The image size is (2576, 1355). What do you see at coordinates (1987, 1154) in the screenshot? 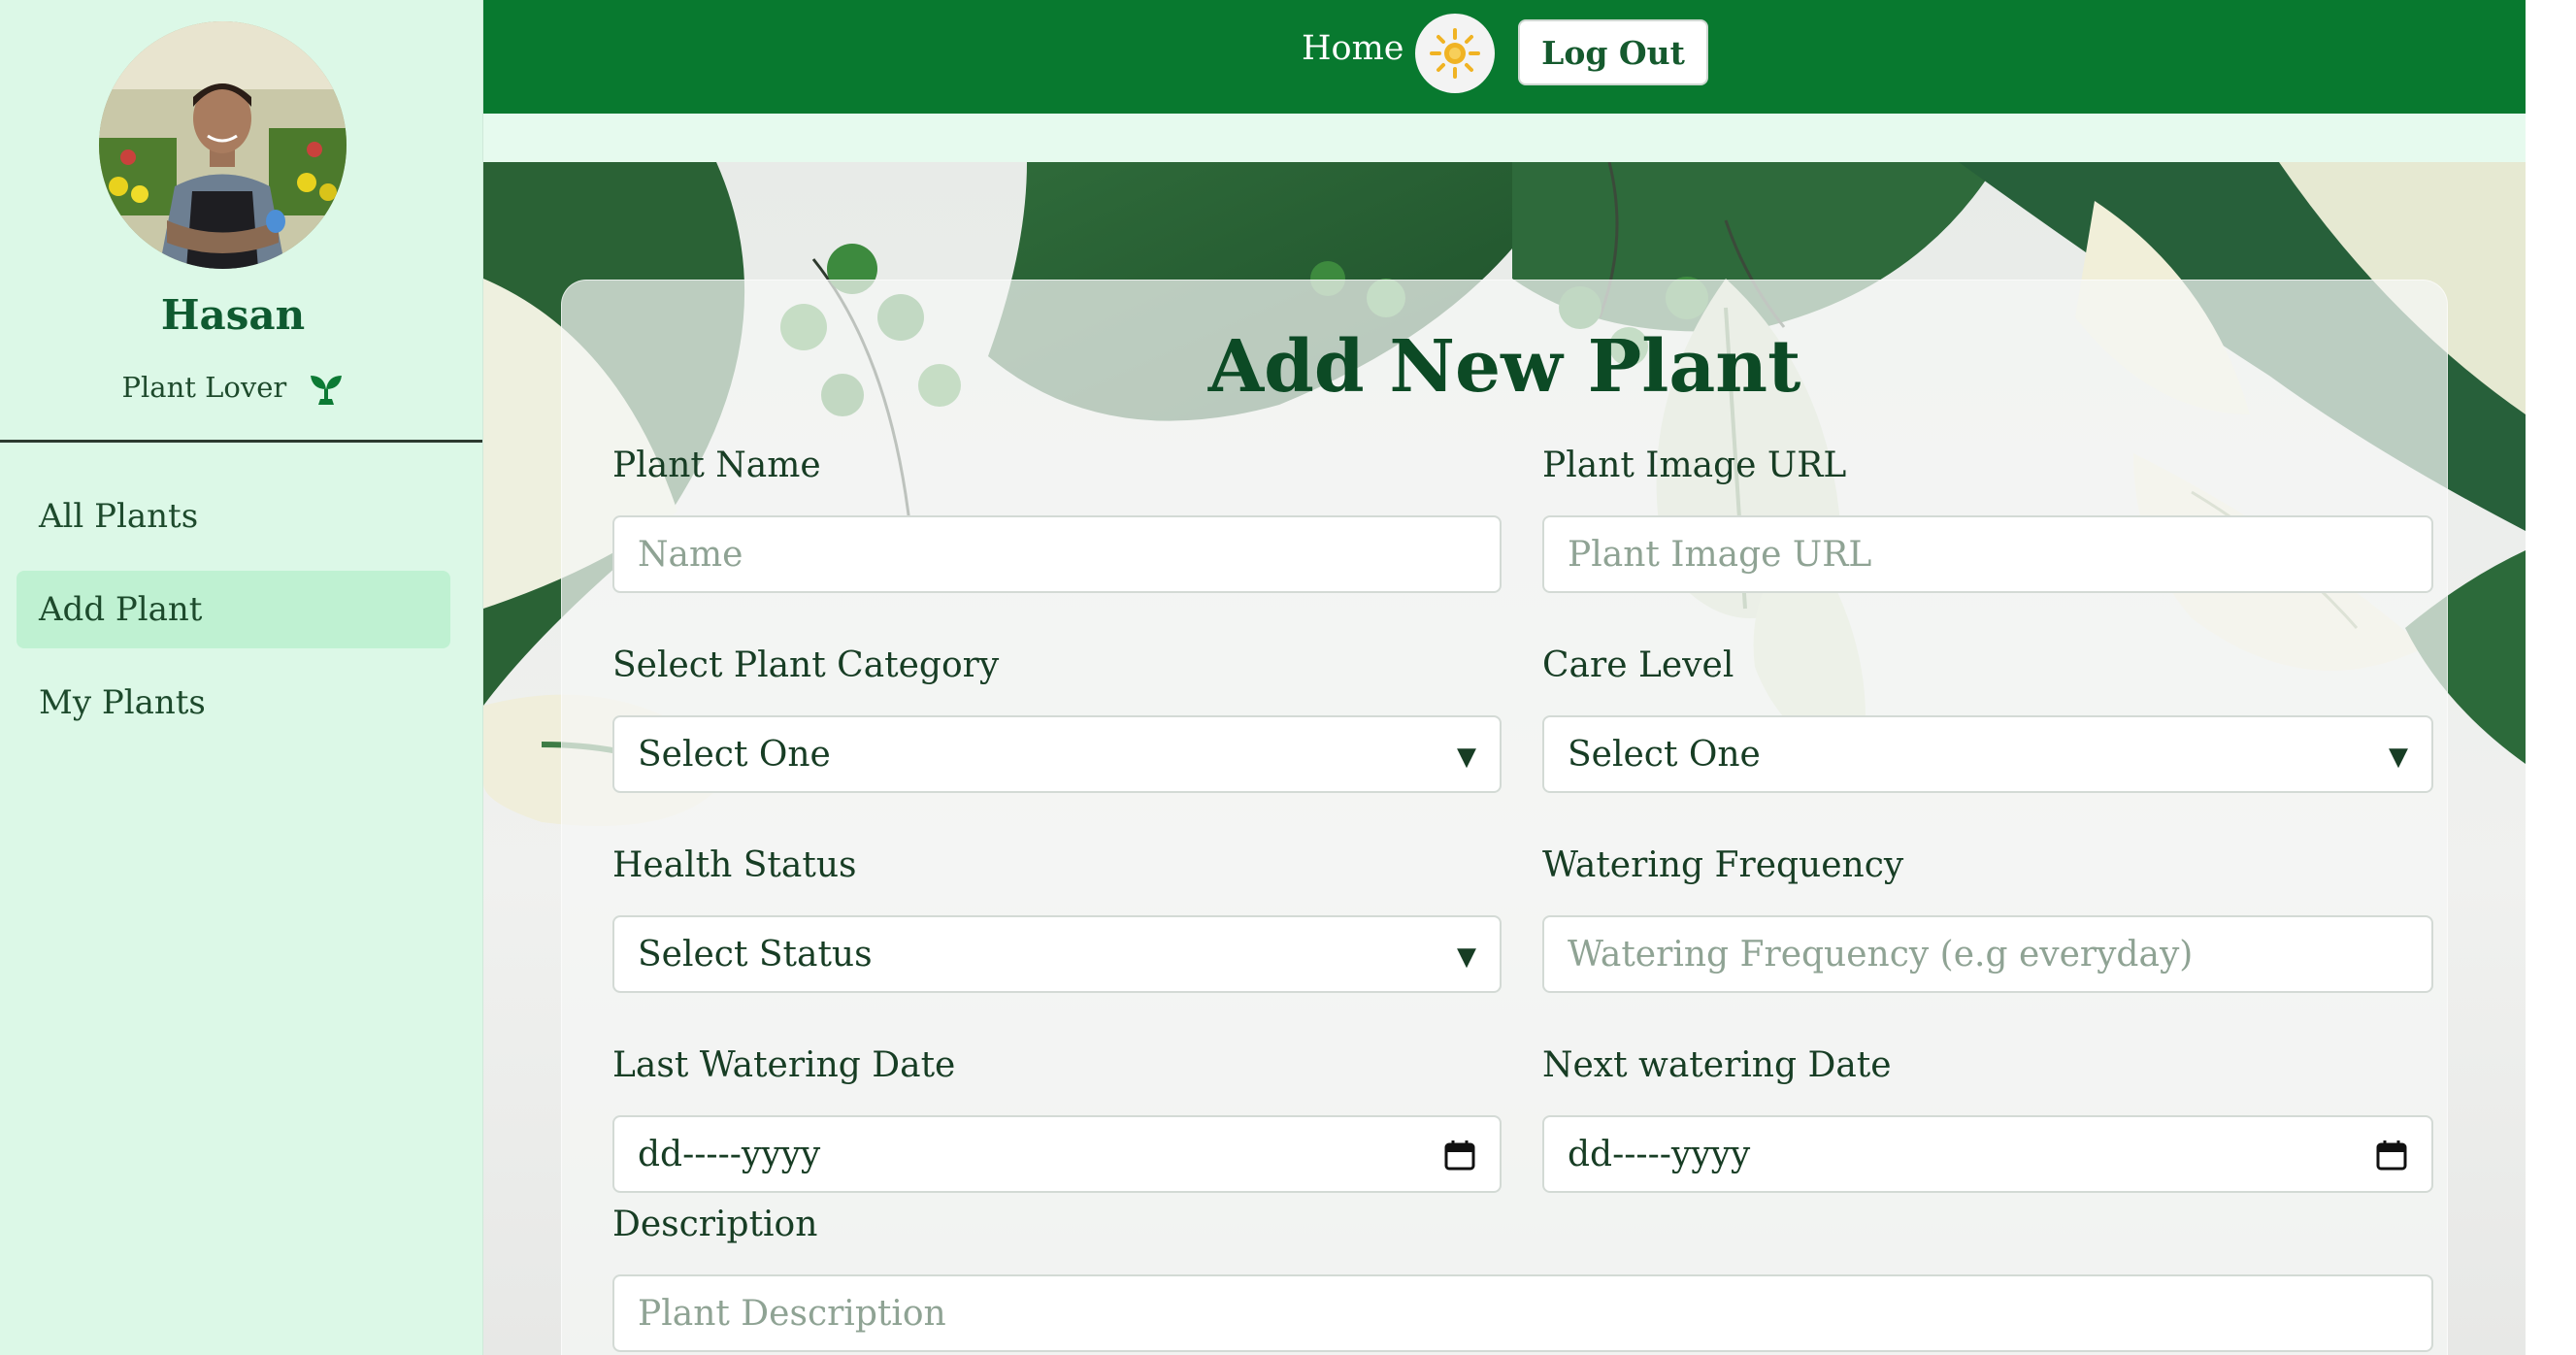
I see `next-watering-date-input: dd-----yyyy` at bounding box center [1987, 1154].